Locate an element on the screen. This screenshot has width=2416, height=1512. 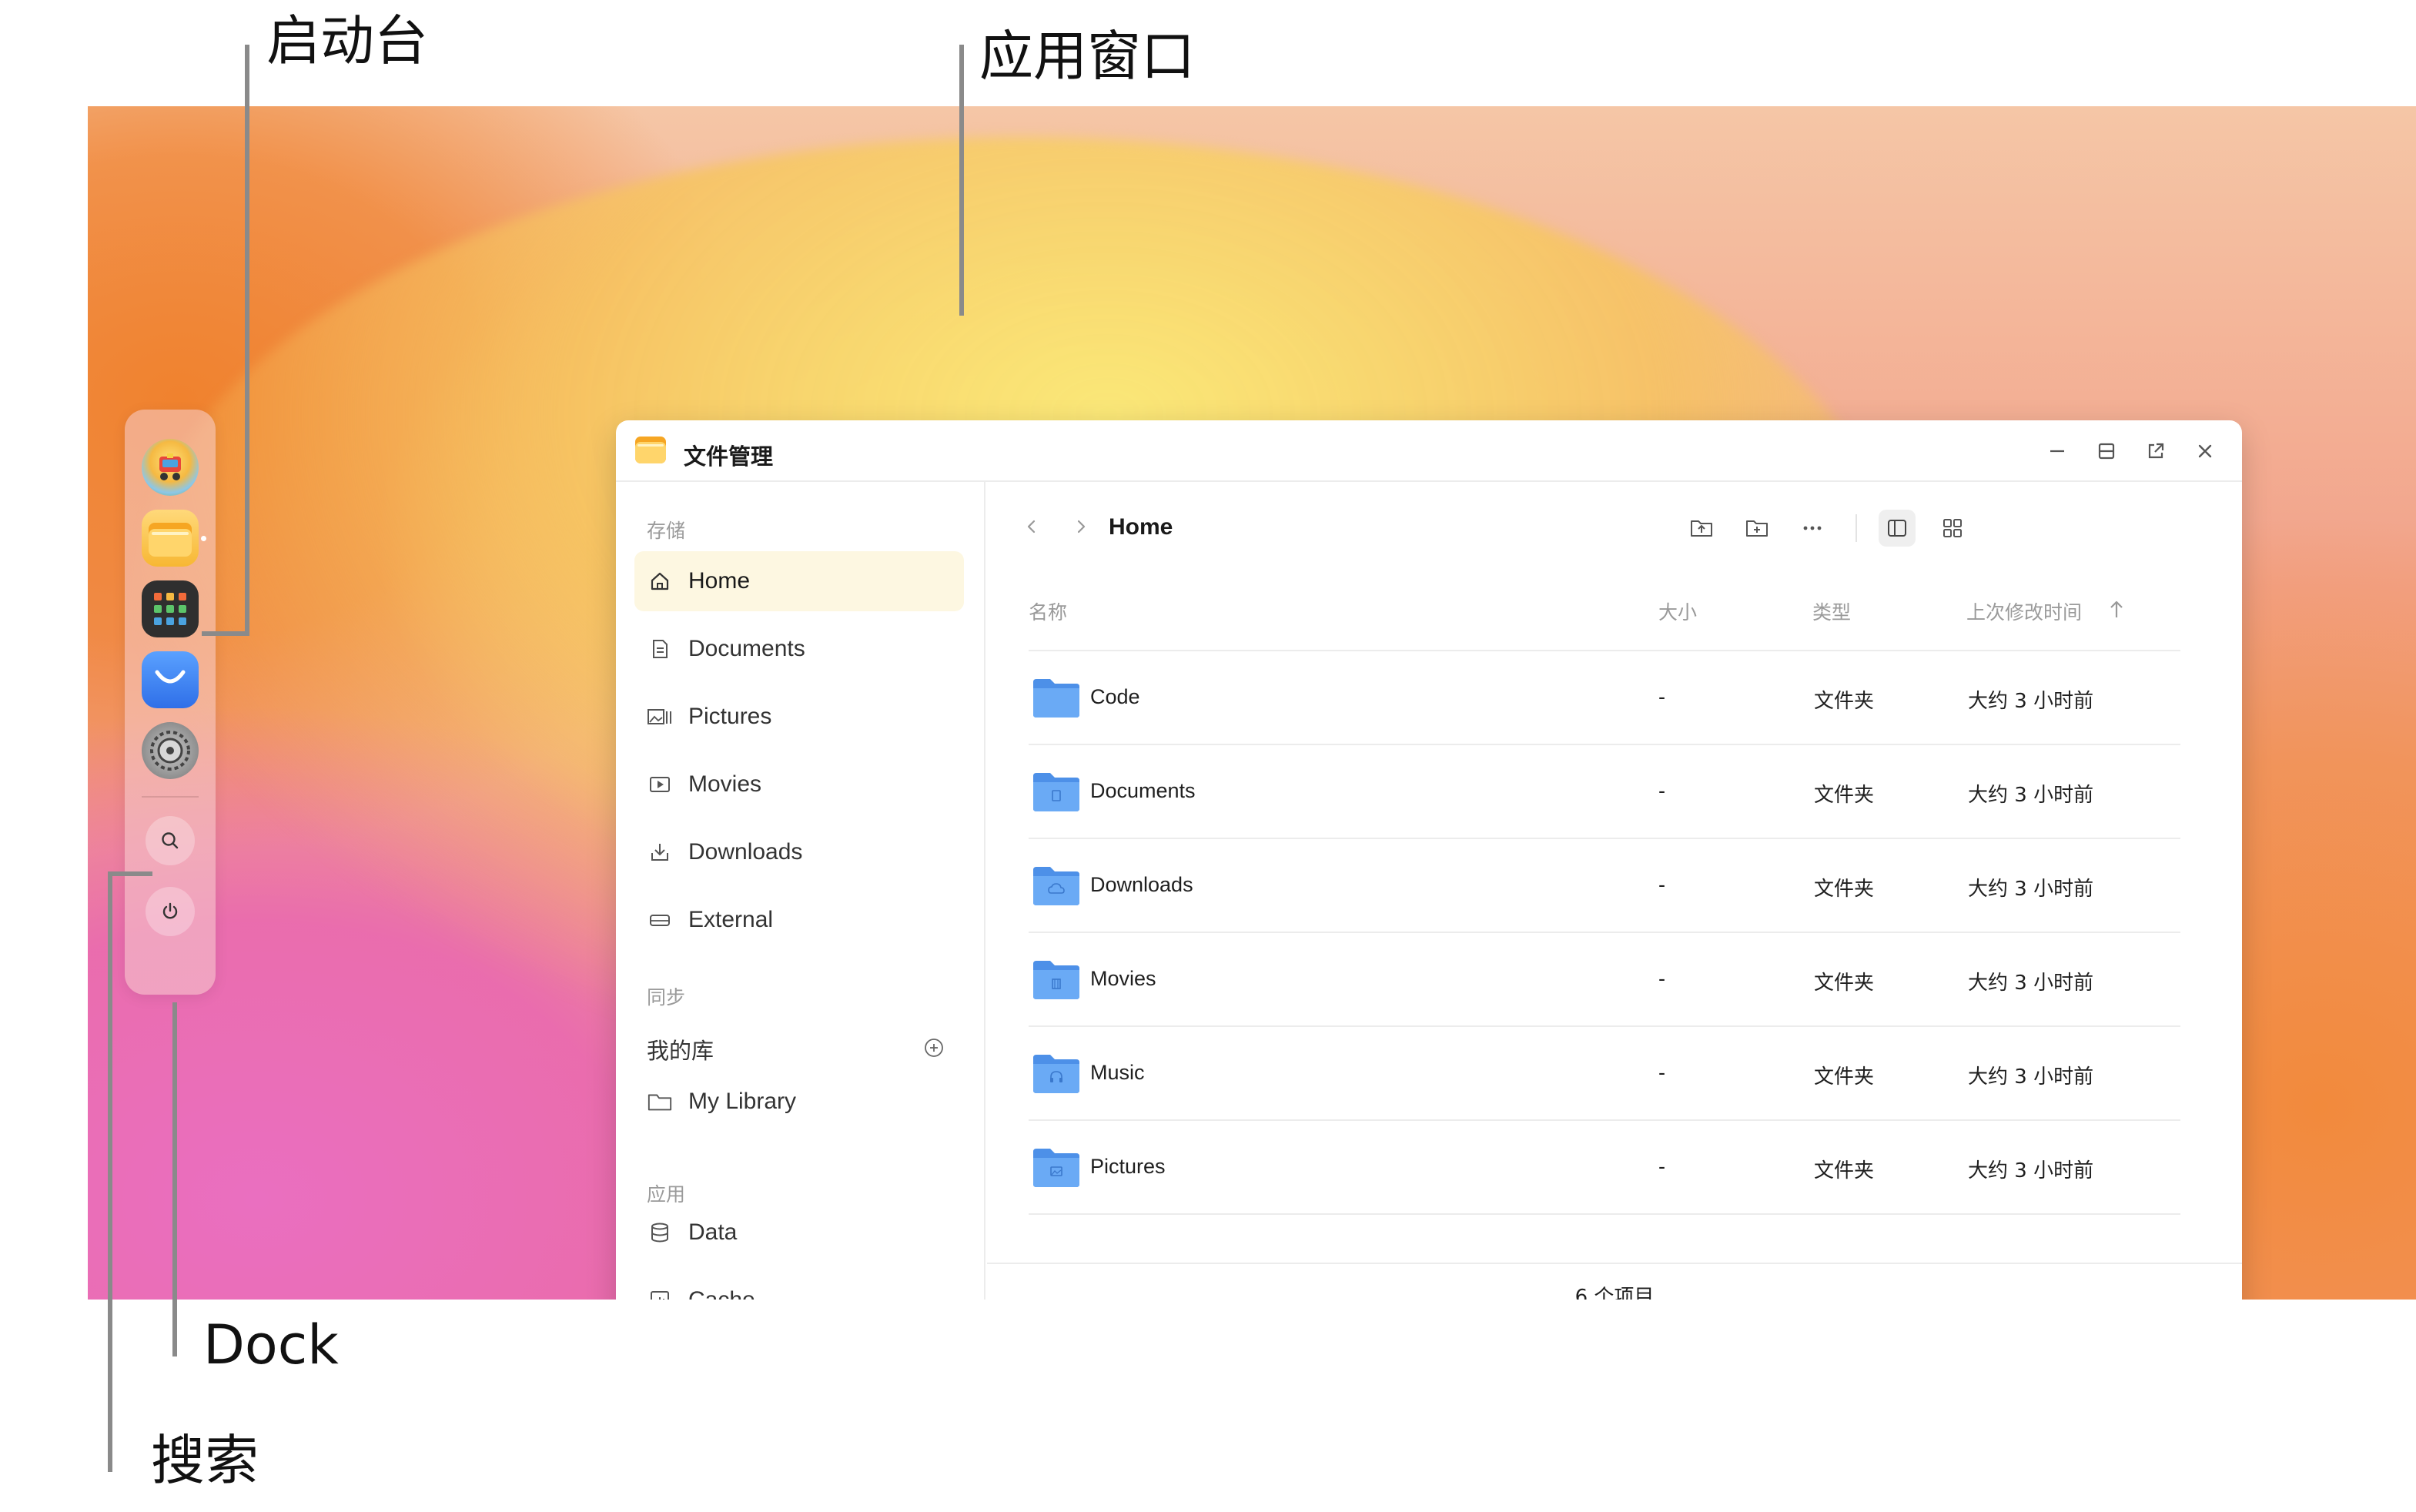
sort-ascending-icon is located at coordinates (2116, 610).